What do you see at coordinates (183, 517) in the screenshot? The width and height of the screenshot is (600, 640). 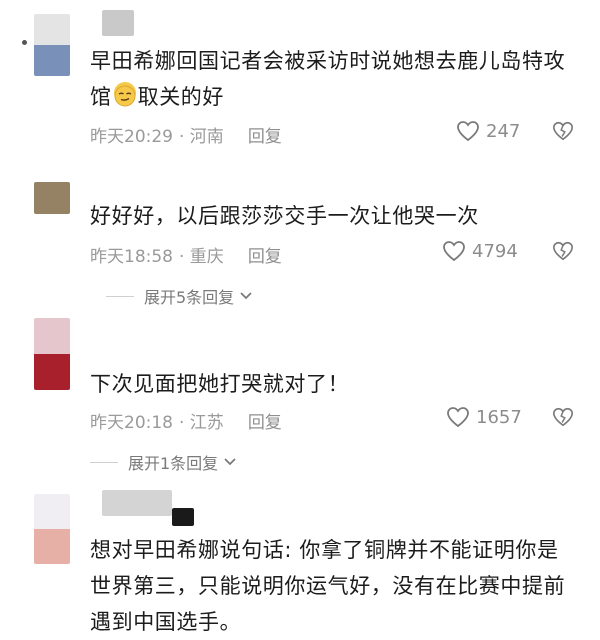 I see `username-blurred-dark` at bounding box center [183, 517].